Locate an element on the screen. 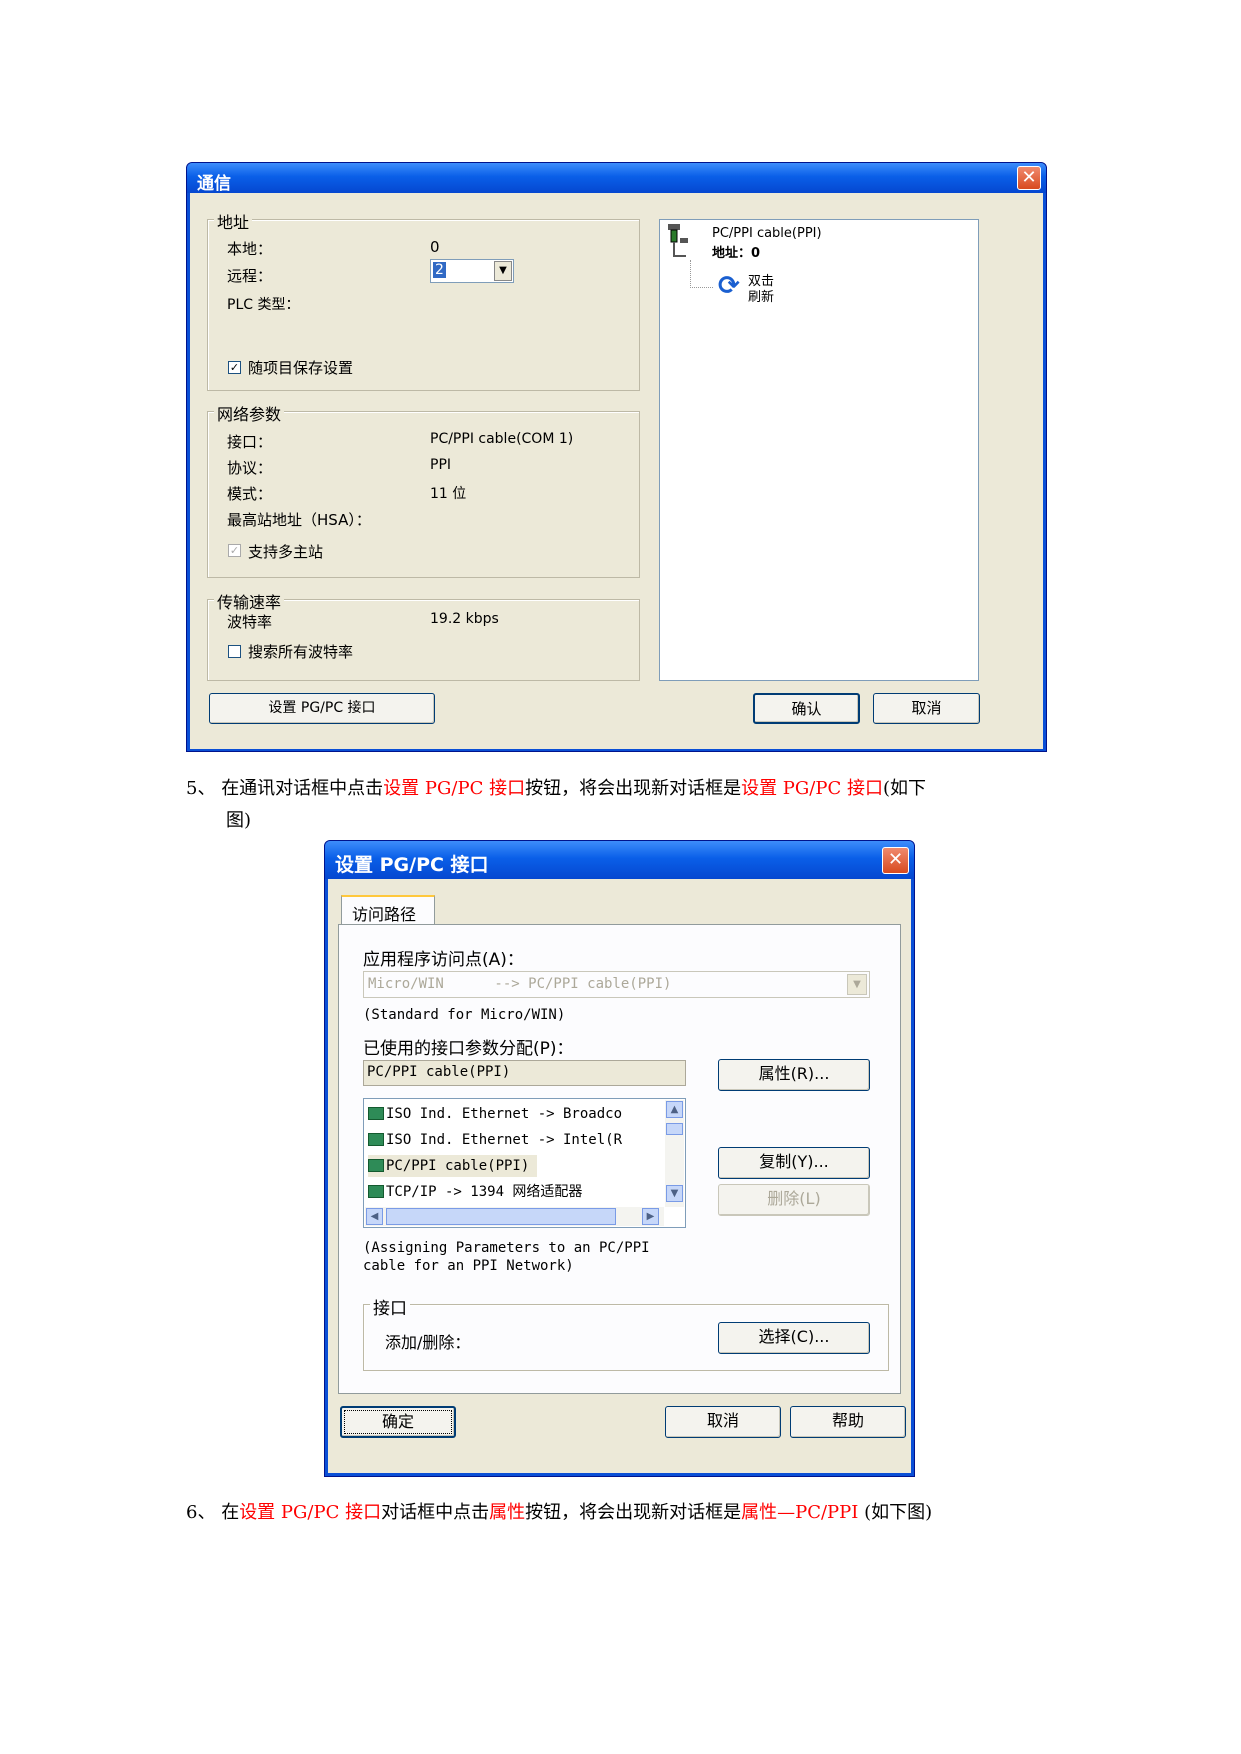 This screenshot has height=1754, width=1241. step6-text-1: 在 is located at coordinates (230, 1512).